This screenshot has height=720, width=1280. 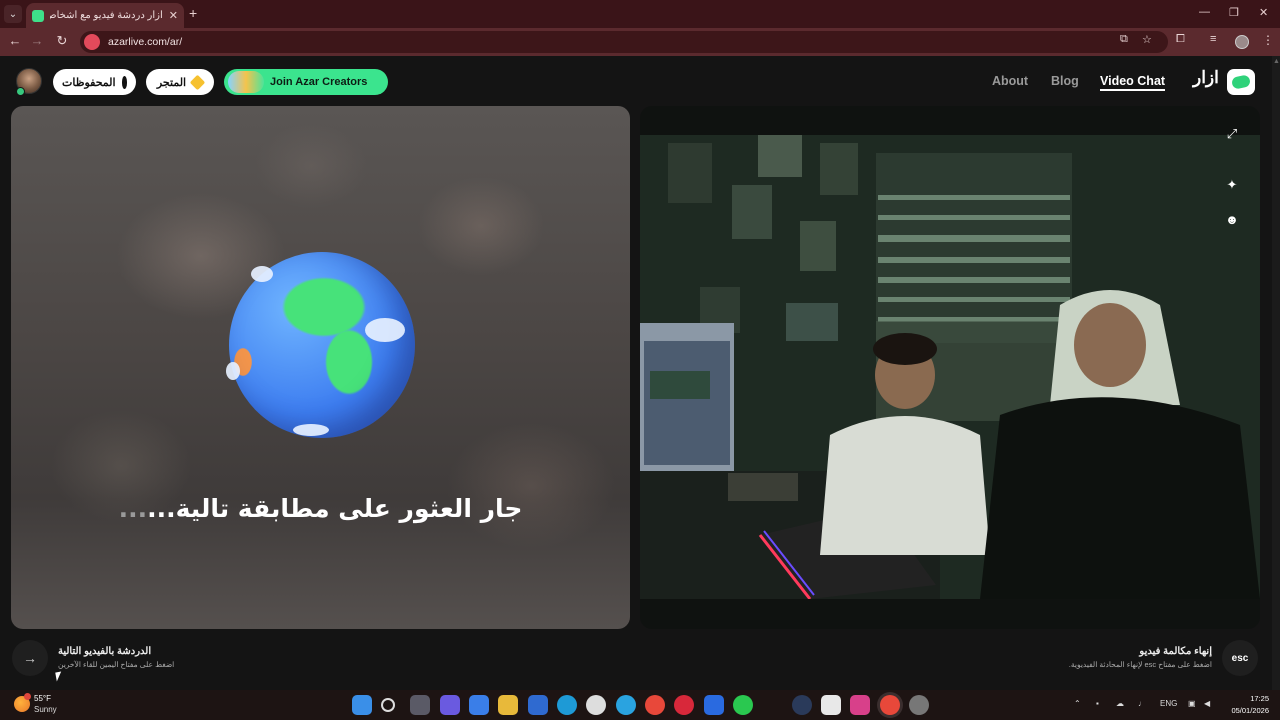 I want to click on saved-button: المحفوظات, so click(x=94, y=82).